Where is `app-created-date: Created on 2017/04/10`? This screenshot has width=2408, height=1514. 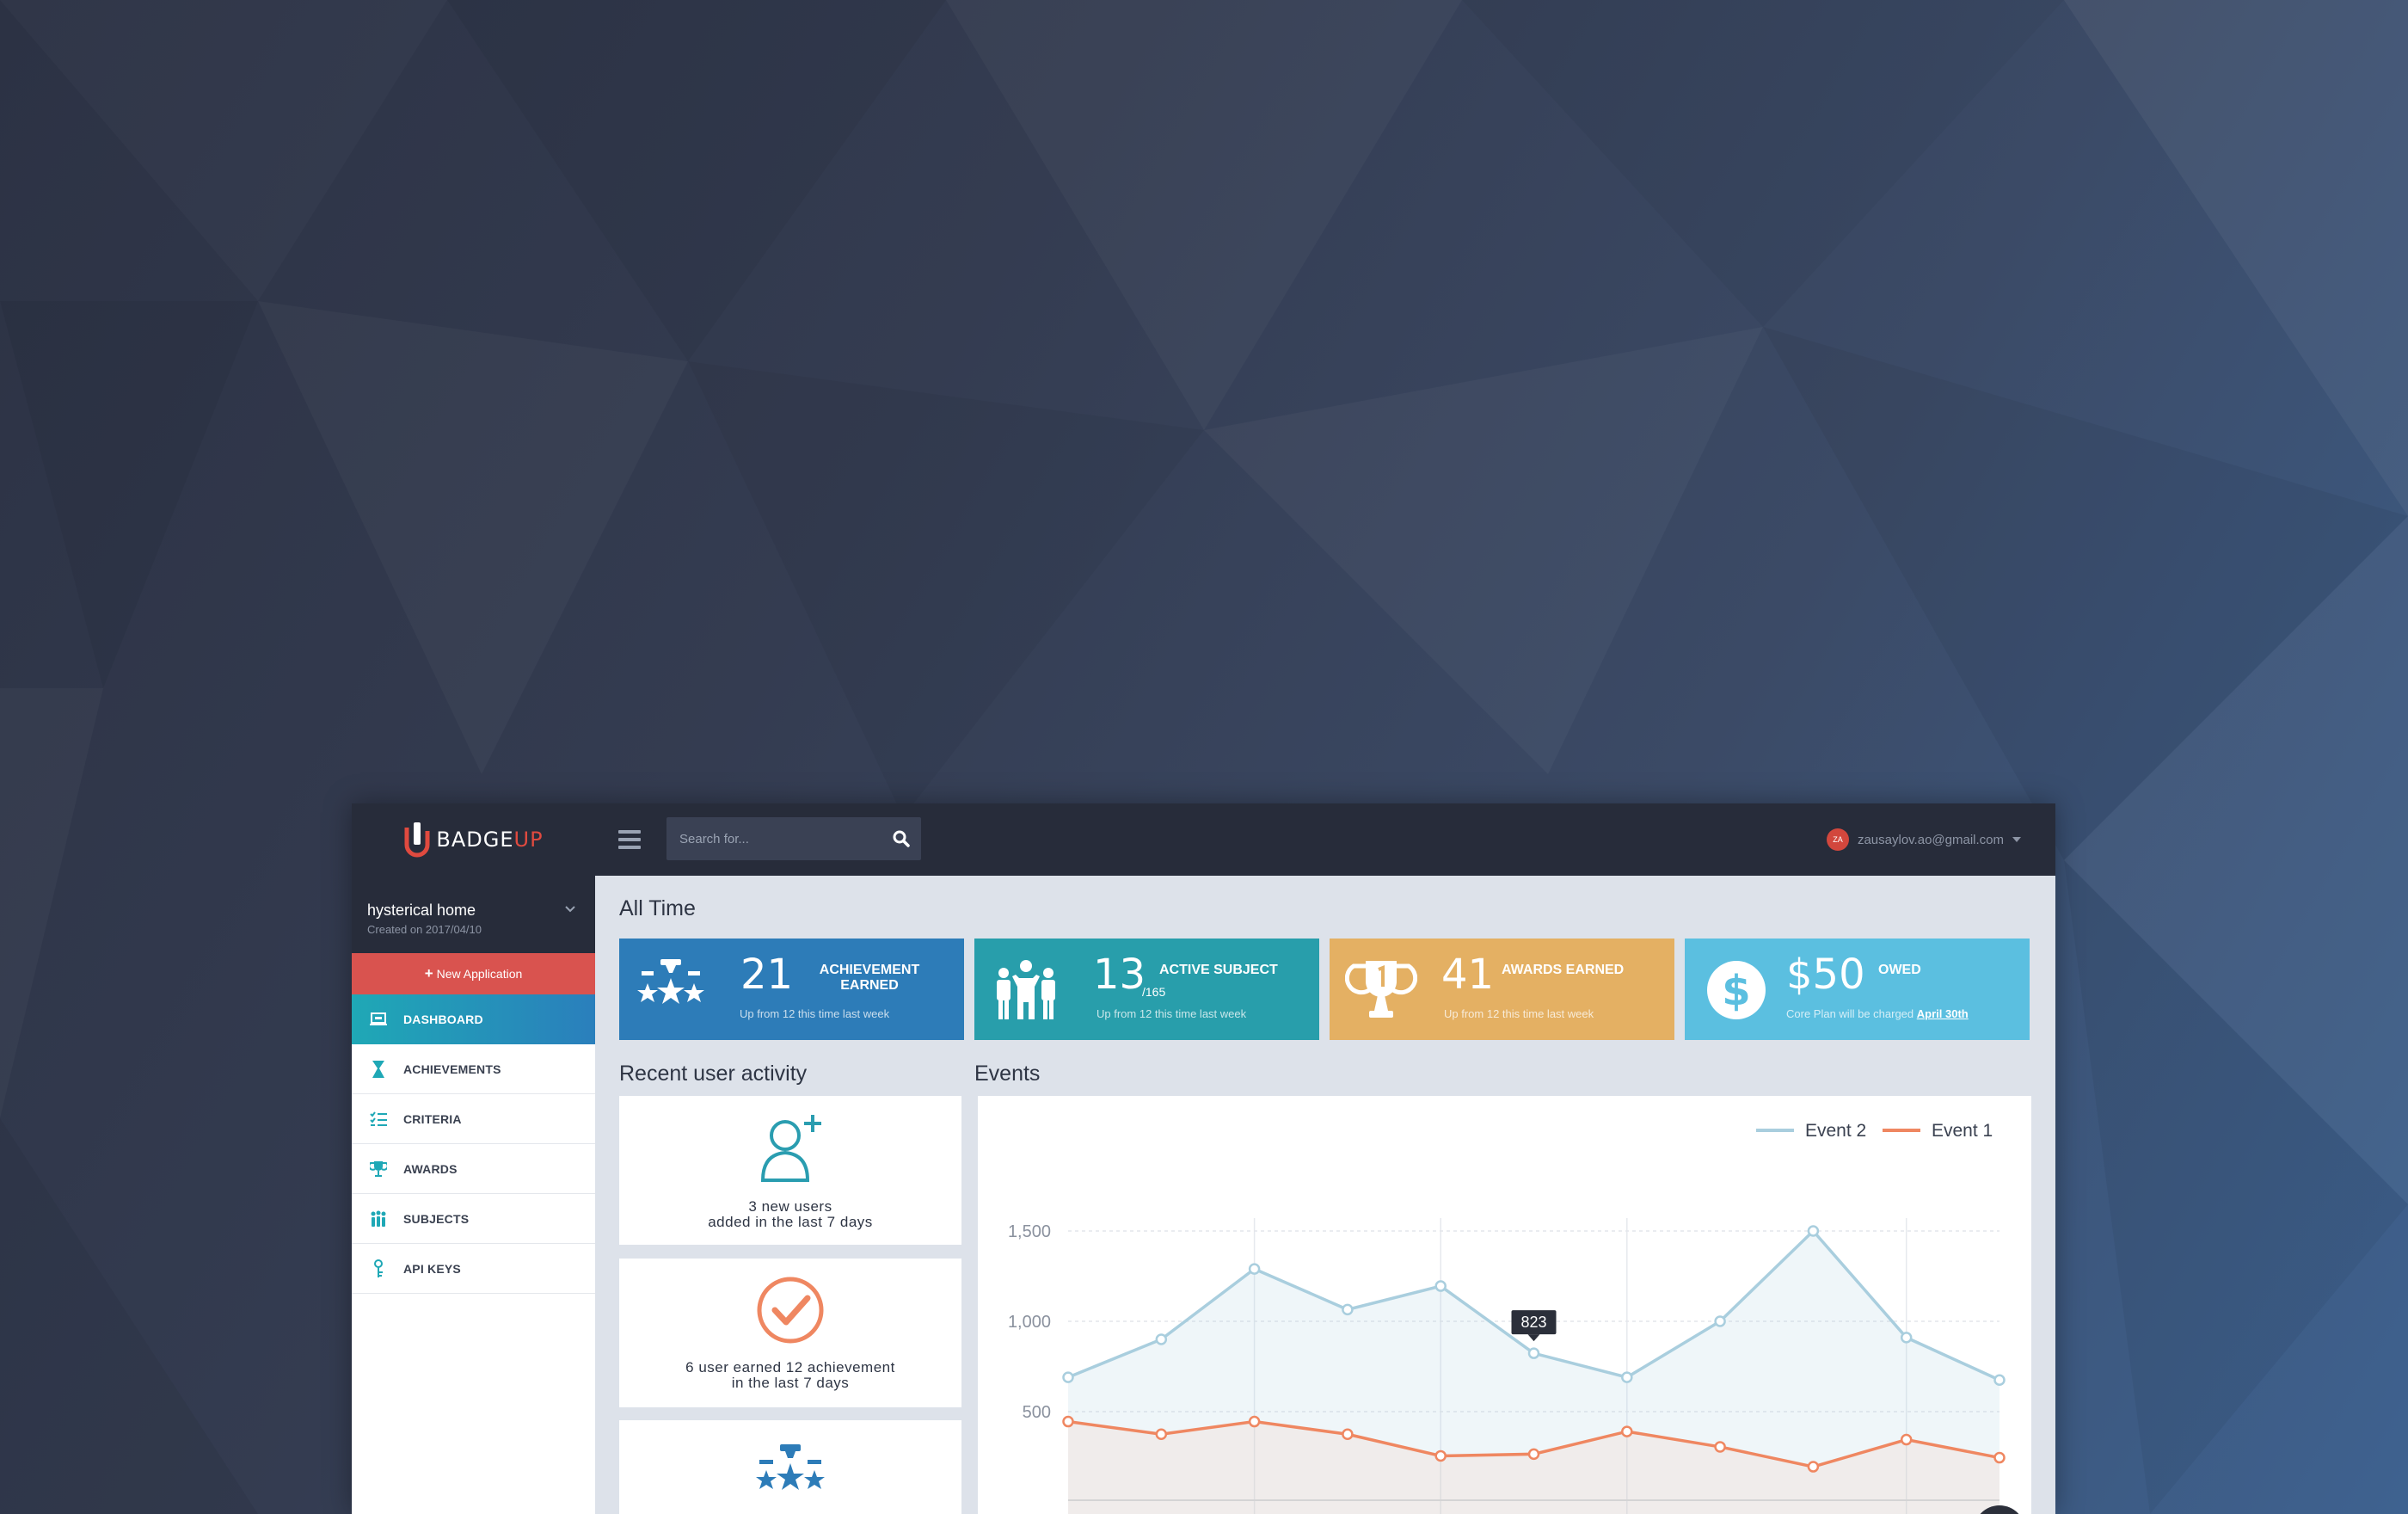
app-created-date: Created on 2017/04/10 is located at coordinates (424, 930).